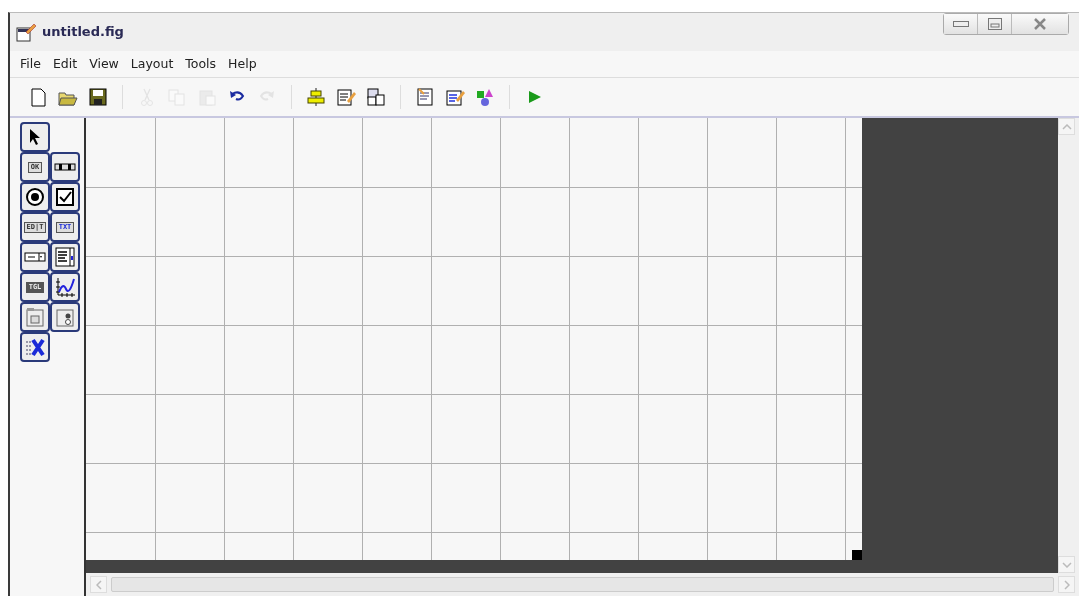  I want to click on pointer-tool, so click(35, 137).